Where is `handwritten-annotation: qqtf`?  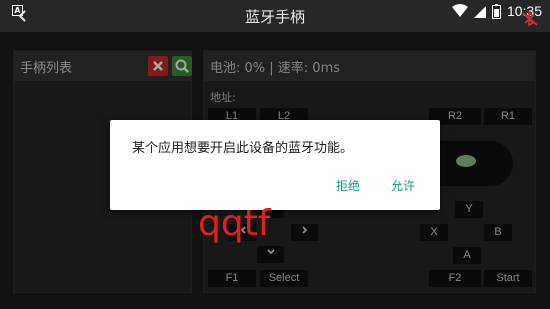
handwritten-annotation: qqtf is located at coordinates (235, 223).